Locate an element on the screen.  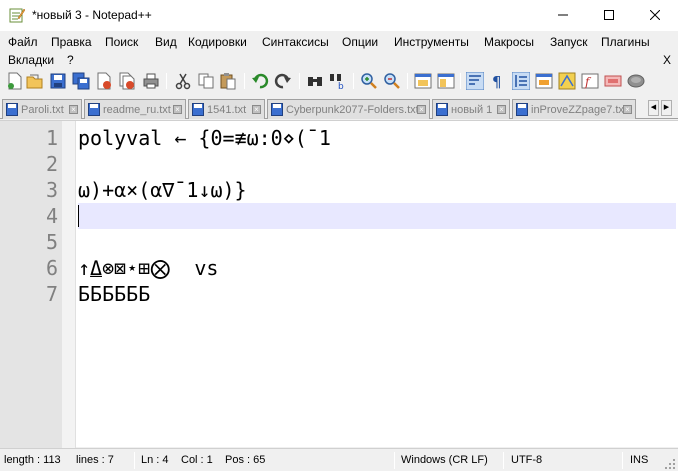
menu-plugins: Плагины is located at coordinates (625, 42).